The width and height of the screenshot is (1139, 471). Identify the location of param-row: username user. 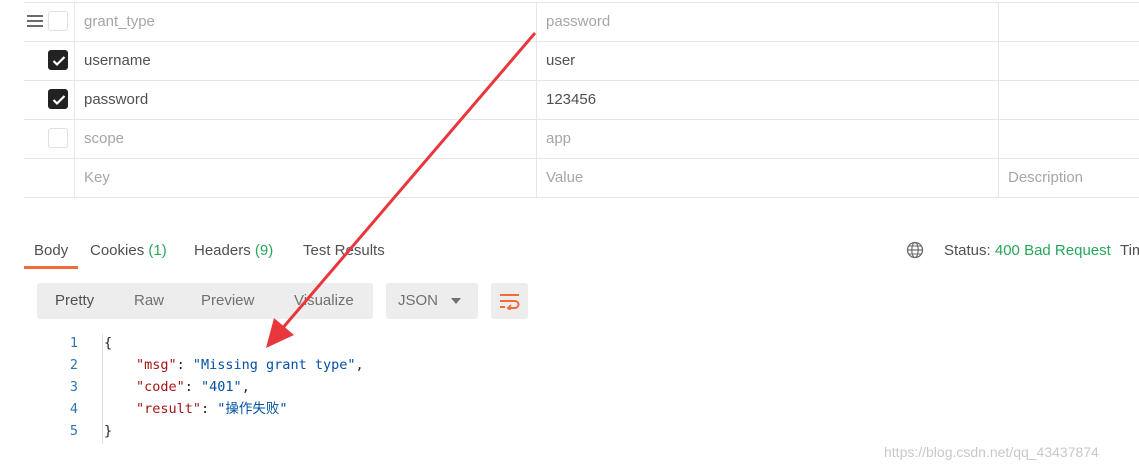
(581, 61).